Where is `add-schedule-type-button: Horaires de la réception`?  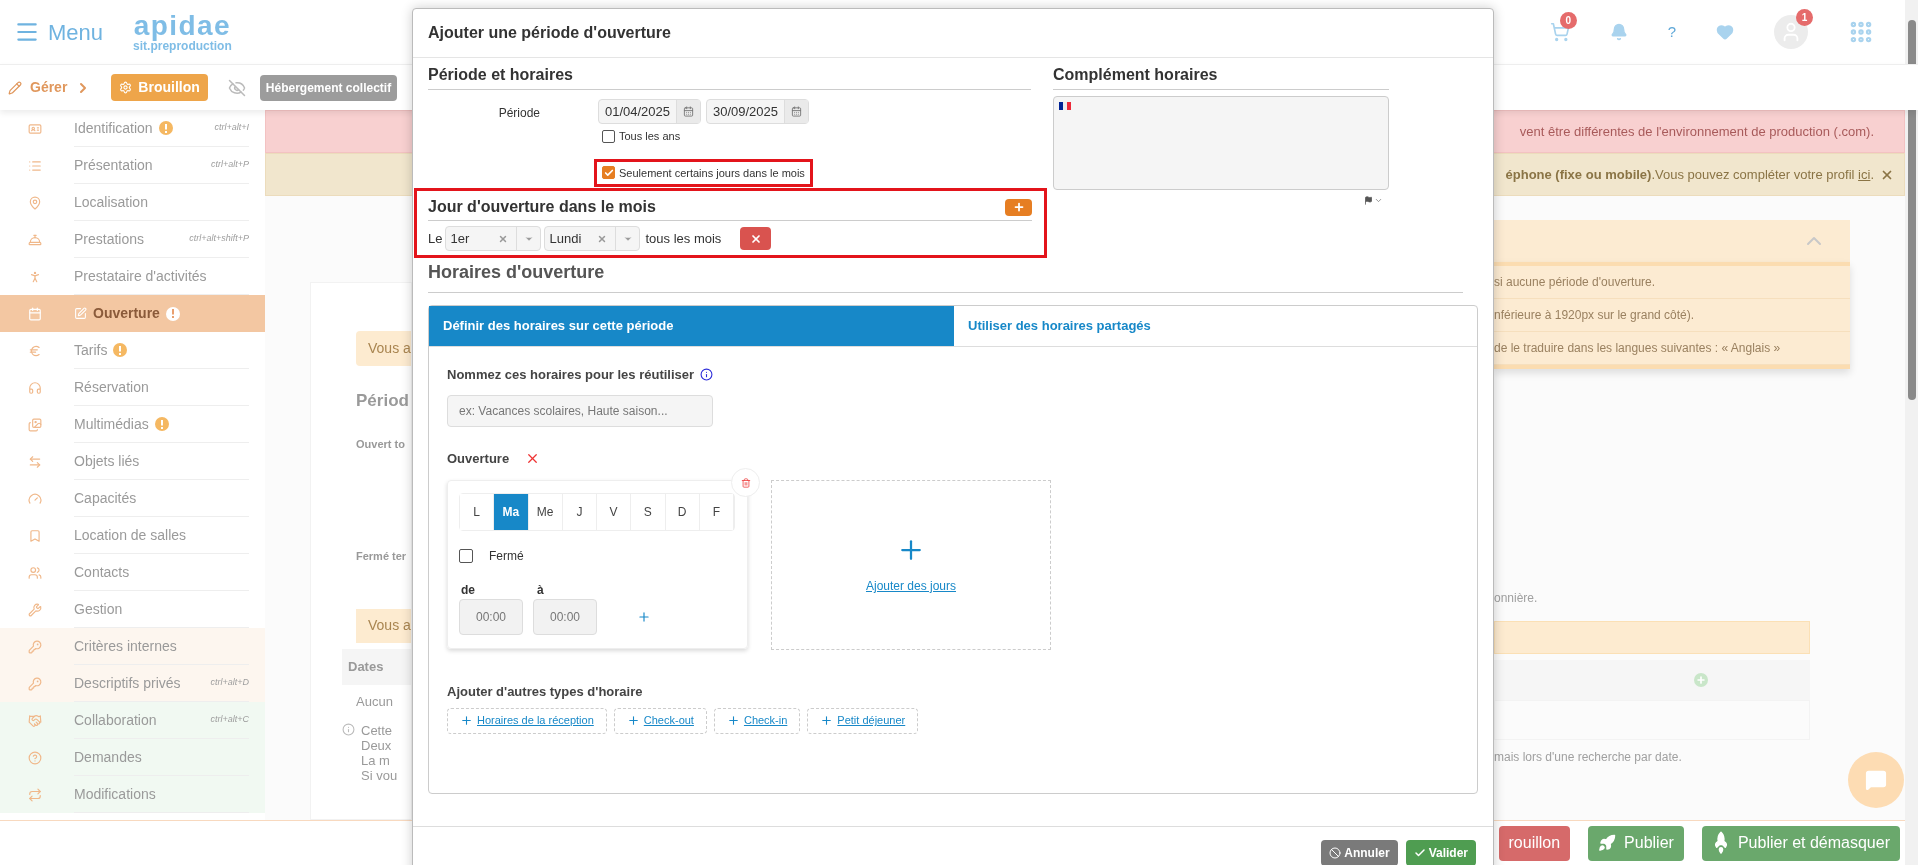 add-schedule-type-button: Horaires de la réception is located at coordinates (527, 720).